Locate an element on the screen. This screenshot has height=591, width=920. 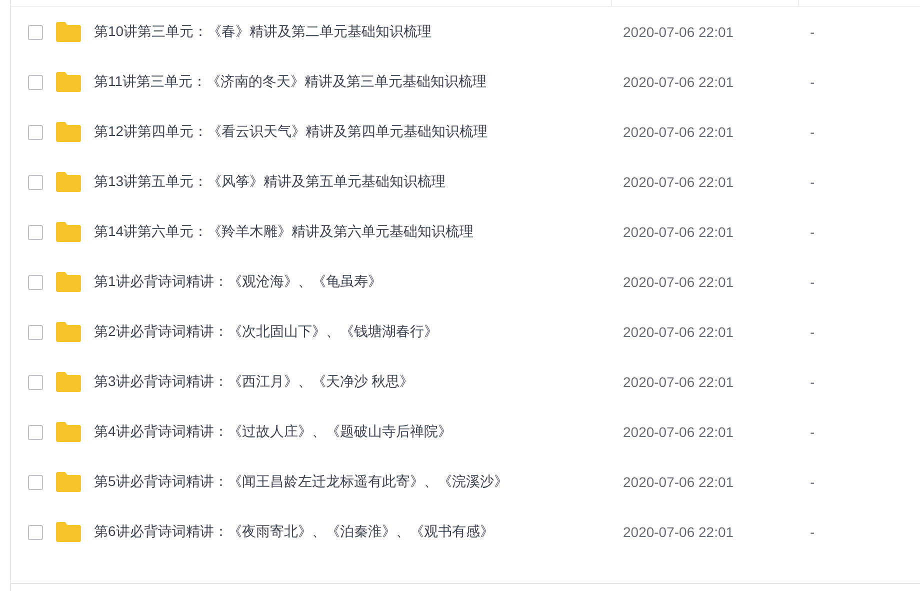
folder-name: 第2讲必背诗词精讲：《次北固山下》、《钱塘湖春行》 is located at coordinates (266, 332).